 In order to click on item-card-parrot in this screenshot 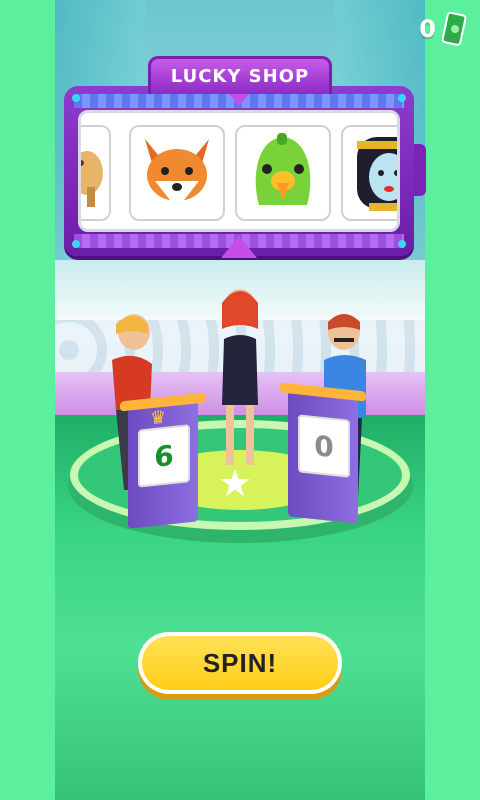, I will do `click(283, 173)`.